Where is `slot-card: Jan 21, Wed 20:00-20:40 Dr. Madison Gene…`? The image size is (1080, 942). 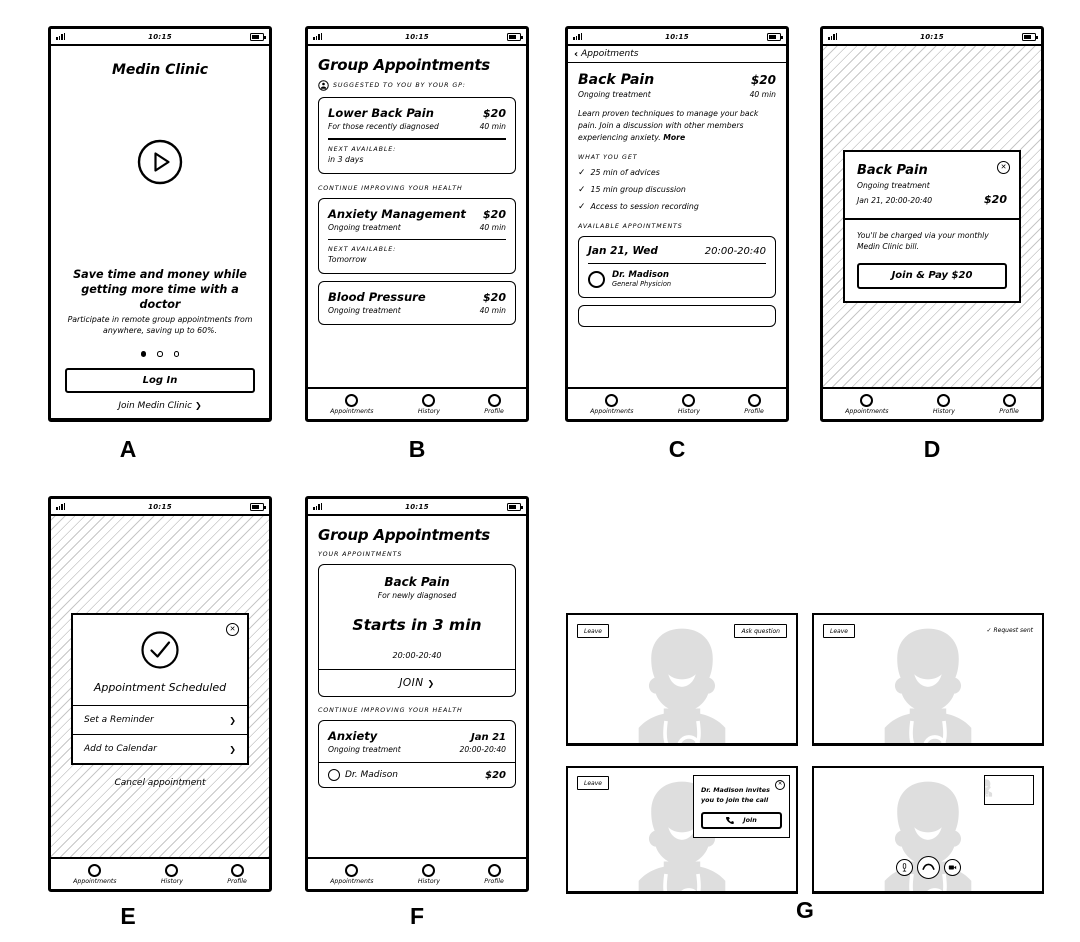
slot-card: Jan 21, Wed 20:00-20:40 Dr. Madison Gene… is located at coordinates (677, 267).